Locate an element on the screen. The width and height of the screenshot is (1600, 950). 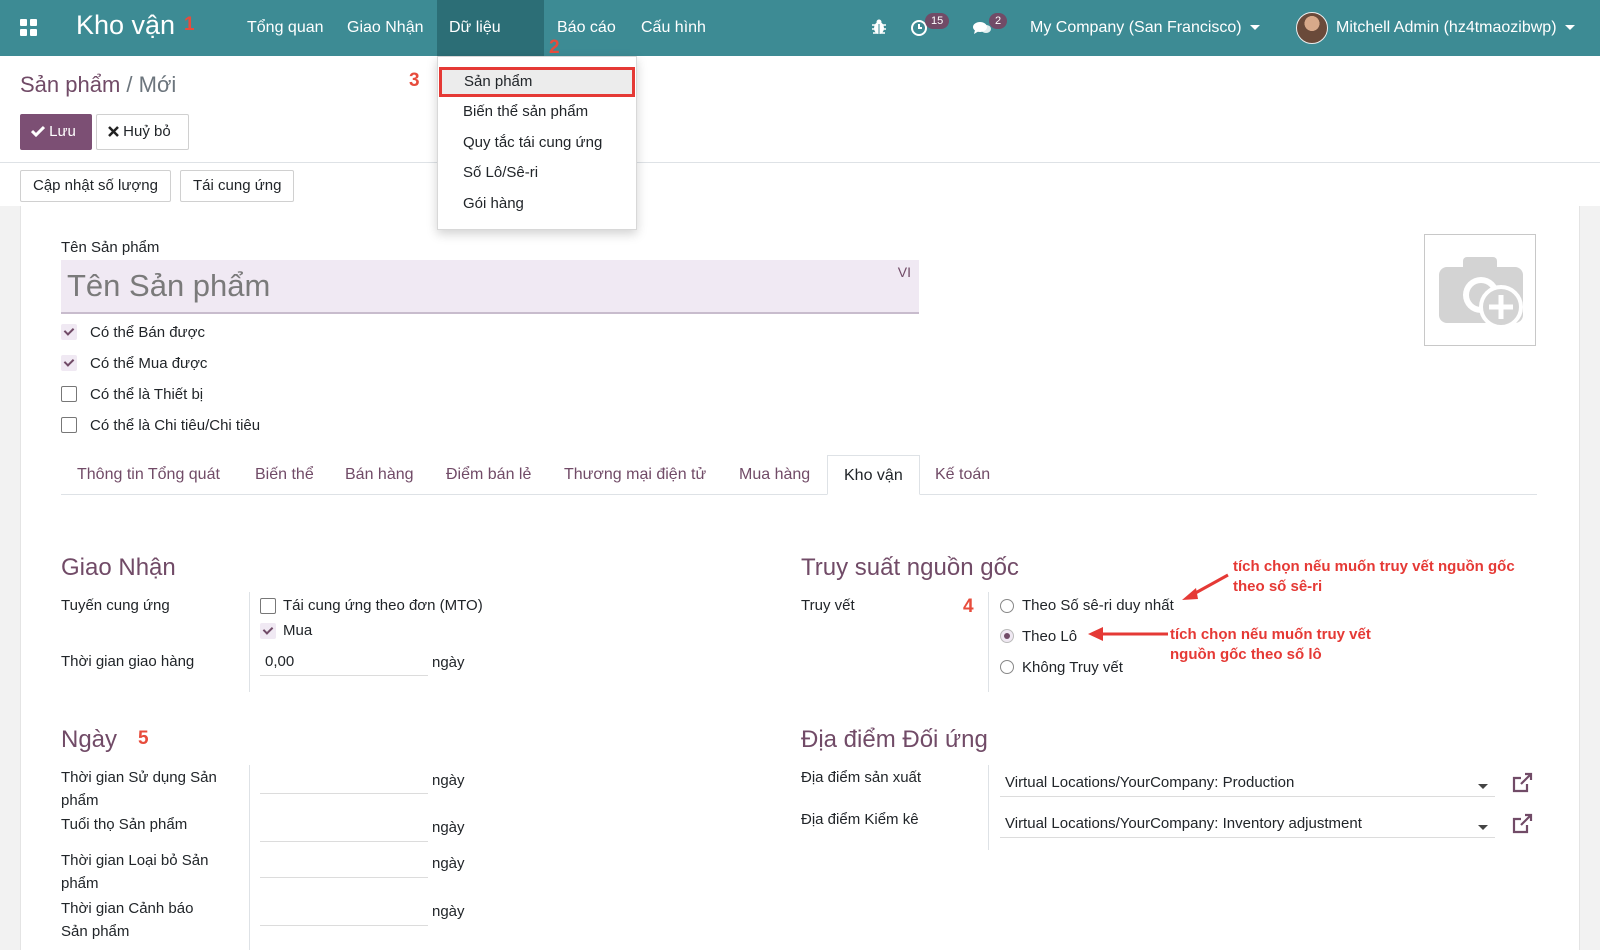
tracking-serial-label: Theo Số sê-ri duy nhất is located at coordinates (1098, 605).